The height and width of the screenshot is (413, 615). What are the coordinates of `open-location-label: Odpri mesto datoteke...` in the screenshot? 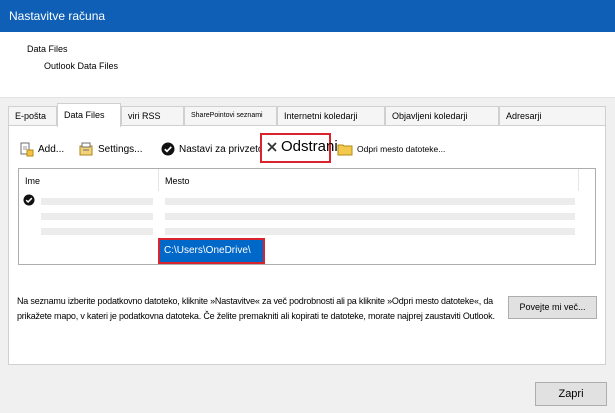 It's located at (401, 149).